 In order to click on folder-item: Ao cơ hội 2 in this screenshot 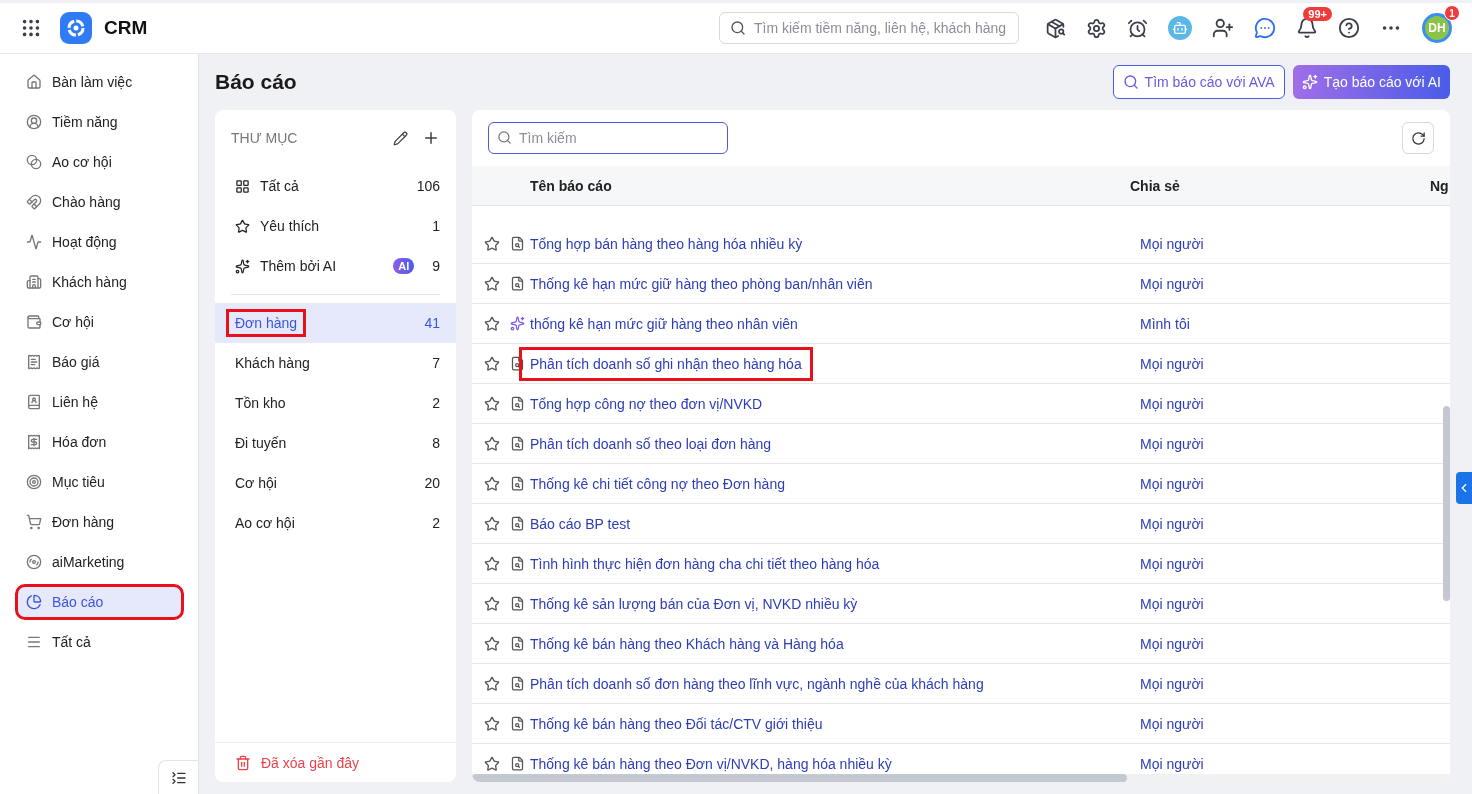, I will do `click(335, 523)`.